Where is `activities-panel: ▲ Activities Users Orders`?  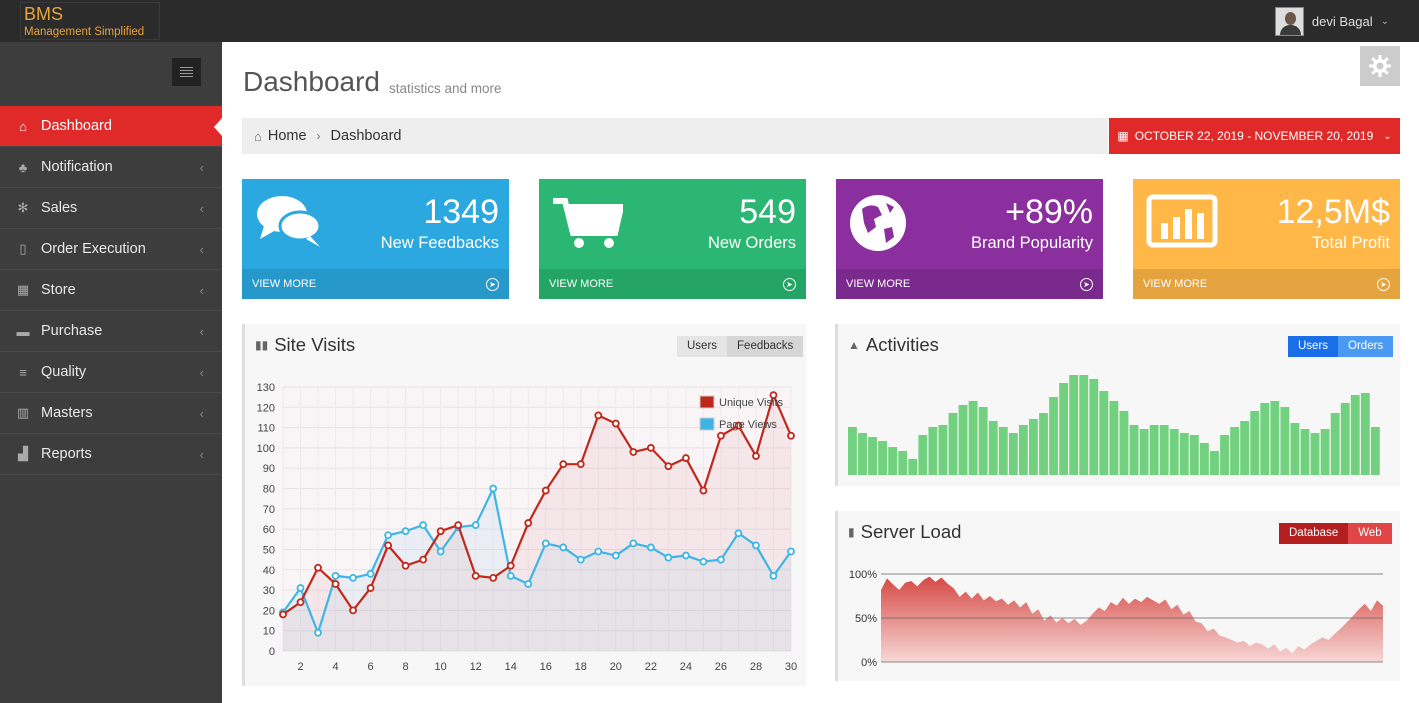 activities-panel: ▲ Activities Users Orders is located at coordinates (1117, 405).